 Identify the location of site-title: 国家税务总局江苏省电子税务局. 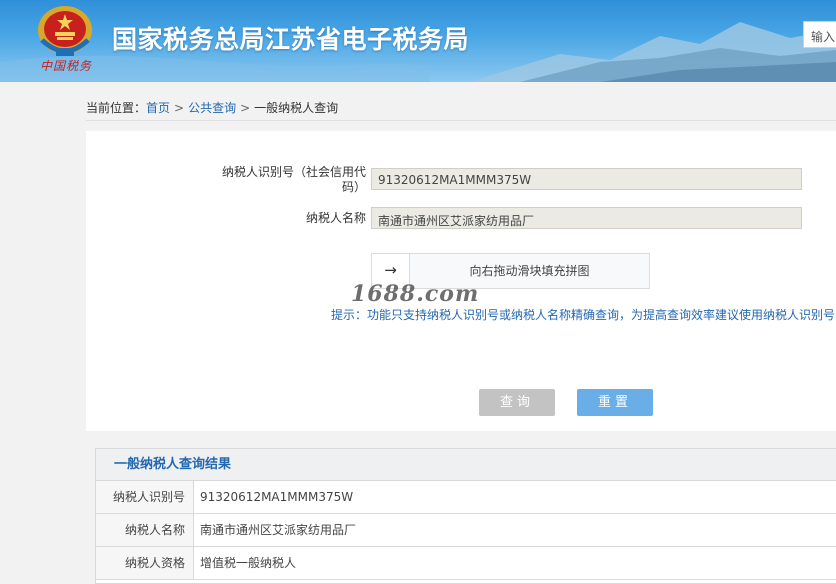
(291, 39).